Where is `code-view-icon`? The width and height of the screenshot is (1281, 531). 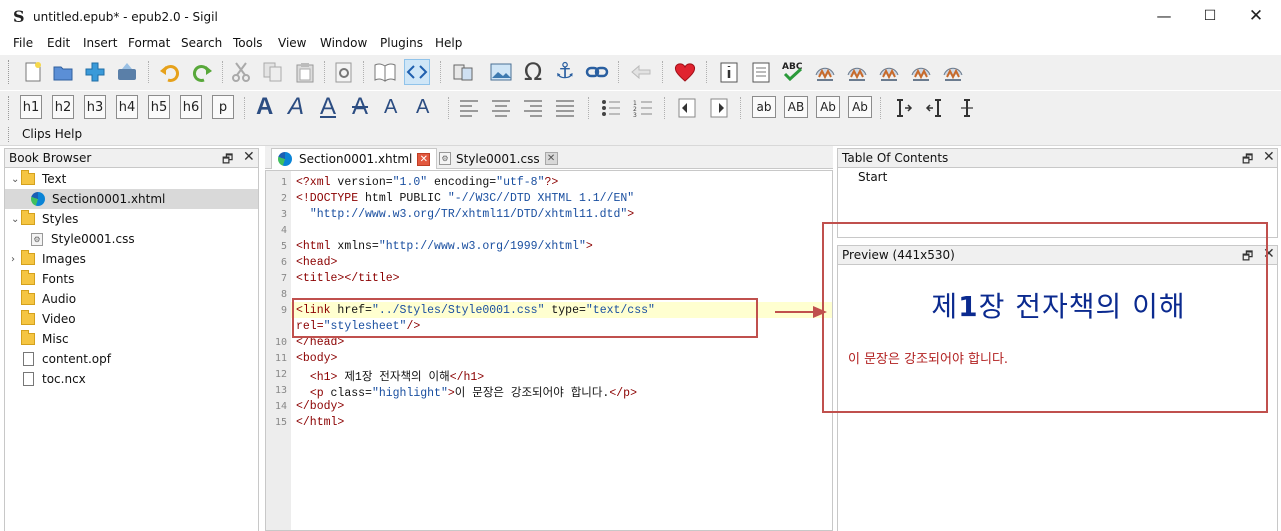
code-view-icon is located at coordinates (417, 72).